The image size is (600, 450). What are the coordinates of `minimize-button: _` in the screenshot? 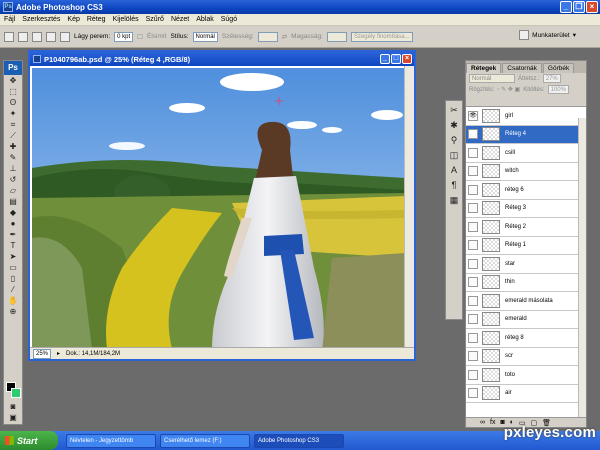 It's located at (566, 7).